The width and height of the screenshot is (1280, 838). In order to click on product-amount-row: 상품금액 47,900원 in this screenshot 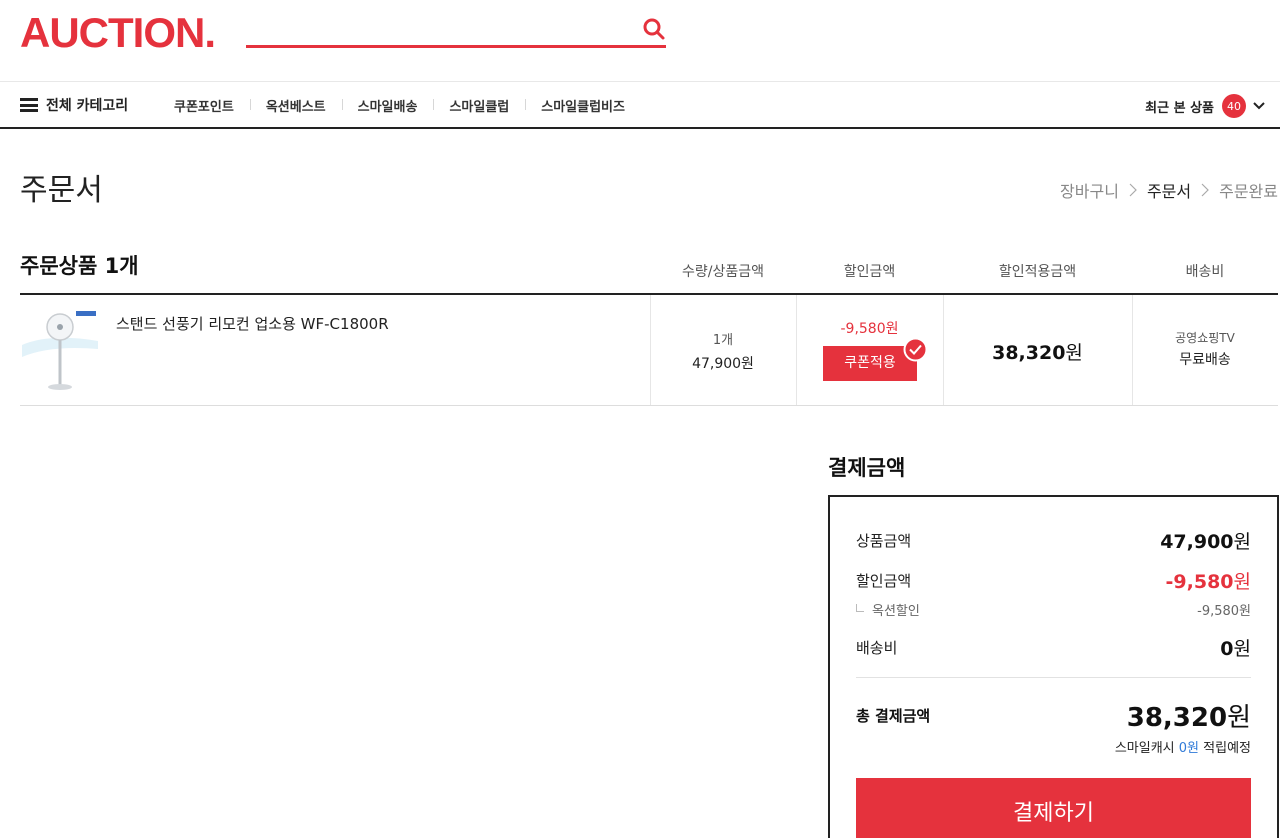, I will do `click(1053, 540)`.